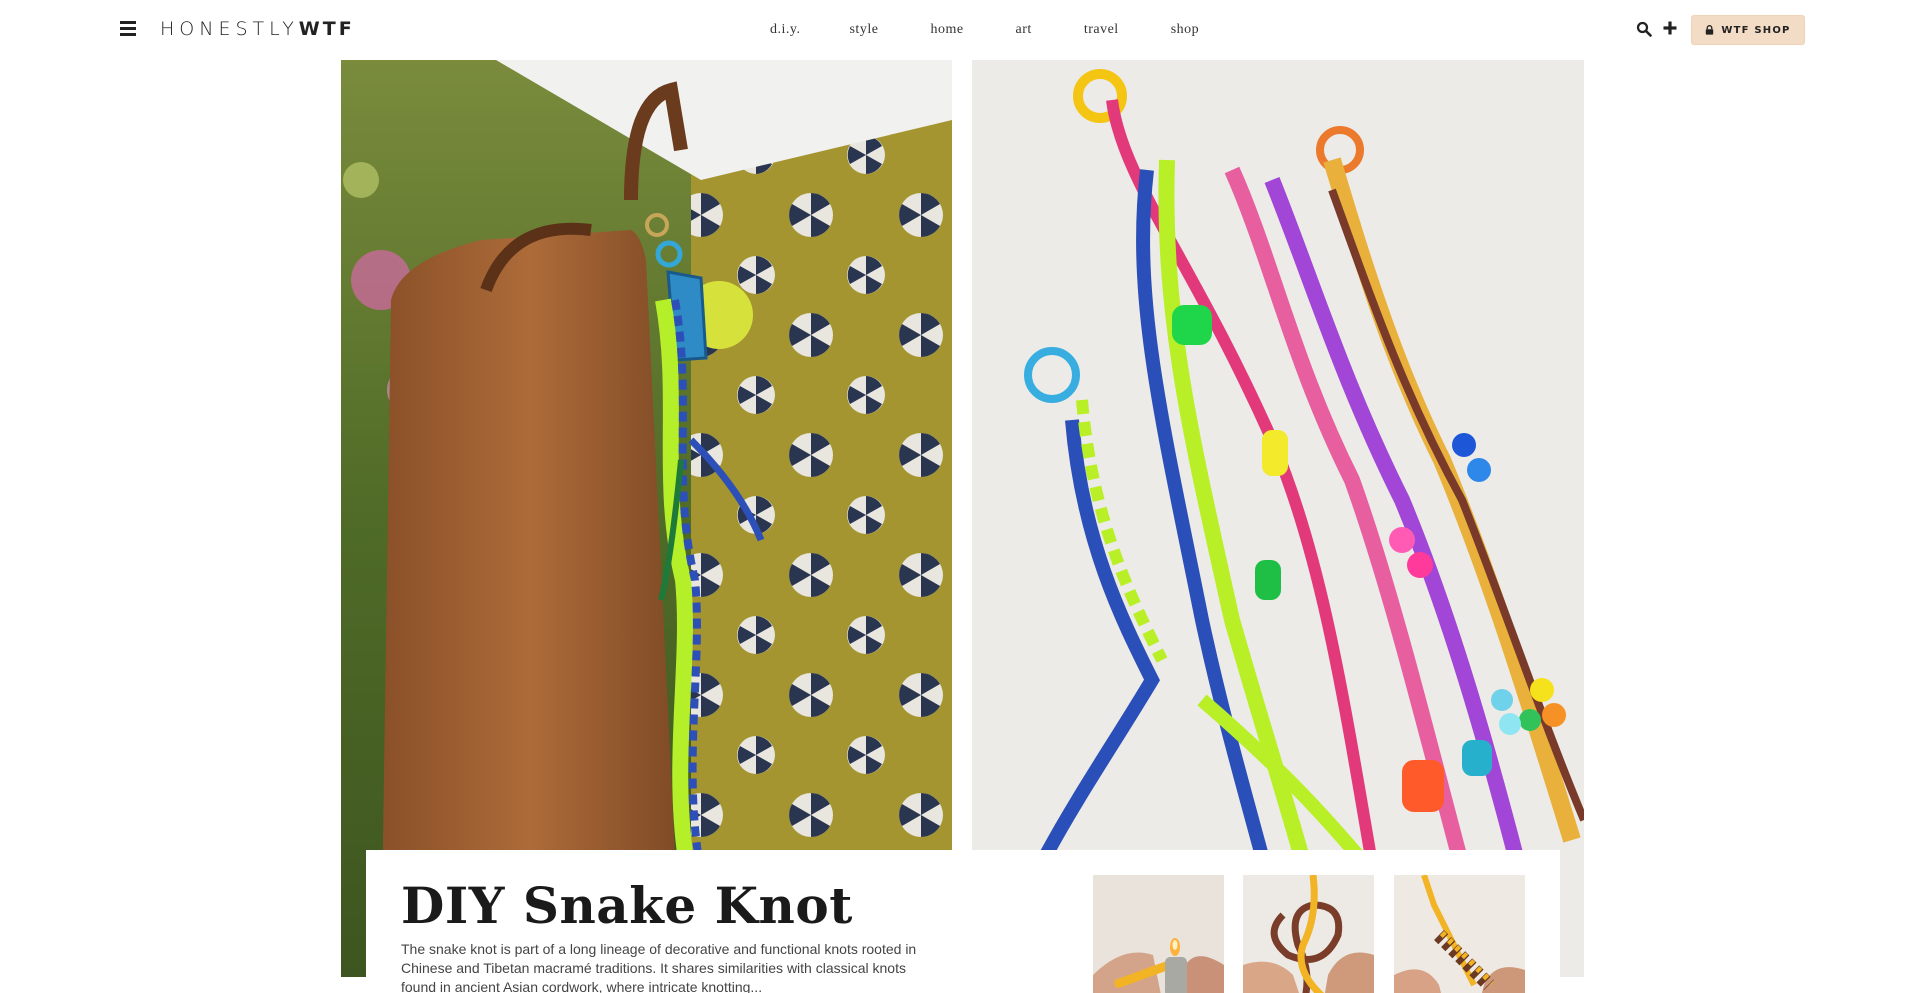  What do you see at coordinates (326, 29) in the screenshot?
I see `logo-bold-text: WTF` at bounding box center [326, 29].